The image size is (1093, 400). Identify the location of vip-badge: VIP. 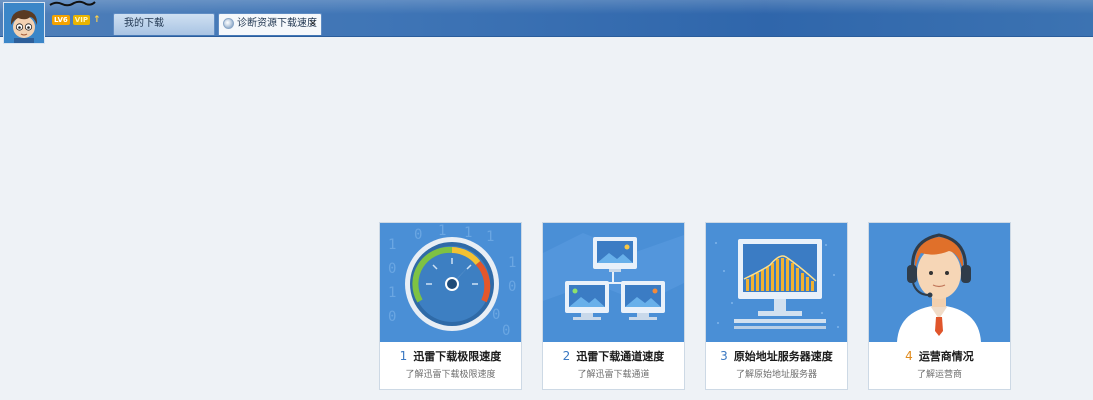
(81, 20).